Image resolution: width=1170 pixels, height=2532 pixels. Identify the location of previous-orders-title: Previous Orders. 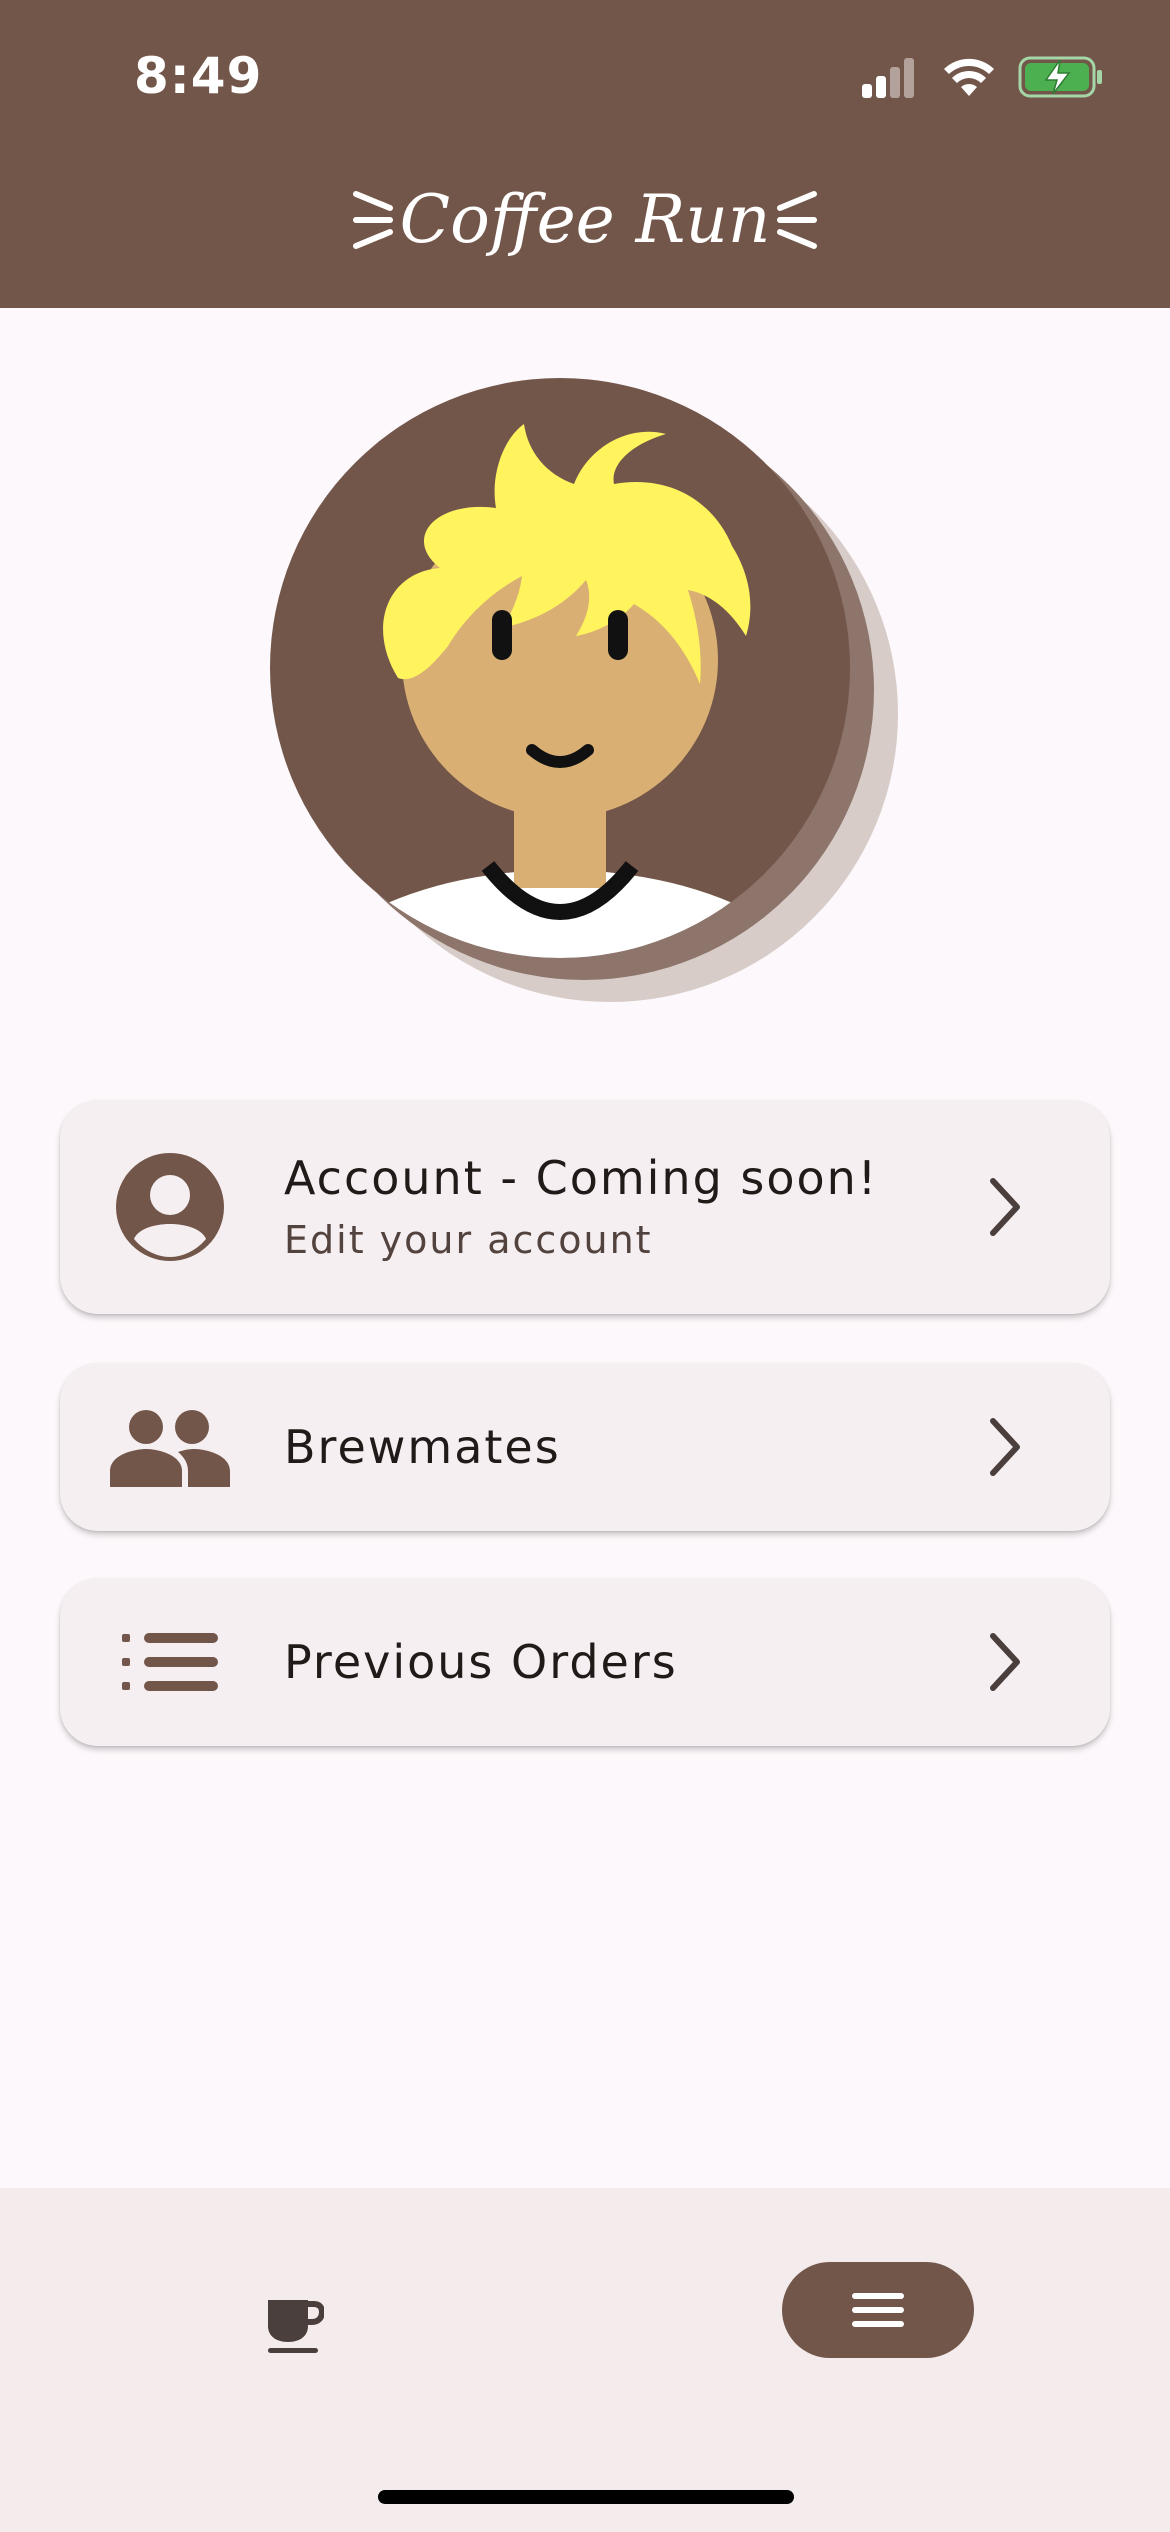
(481, 1662).